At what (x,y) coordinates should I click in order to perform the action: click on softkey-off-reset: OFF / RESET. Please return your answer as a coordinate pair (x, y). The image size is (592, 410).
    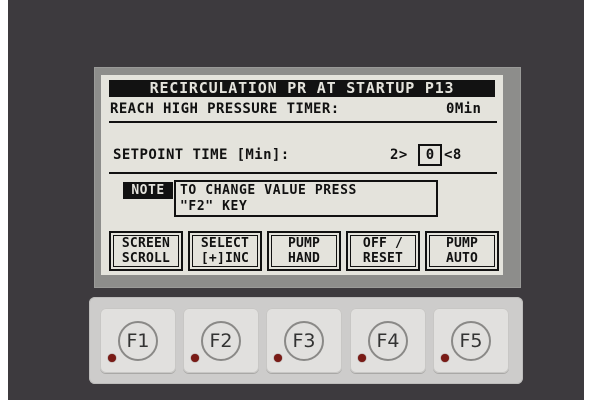
    Looking at the image, I should click on (383, 251).